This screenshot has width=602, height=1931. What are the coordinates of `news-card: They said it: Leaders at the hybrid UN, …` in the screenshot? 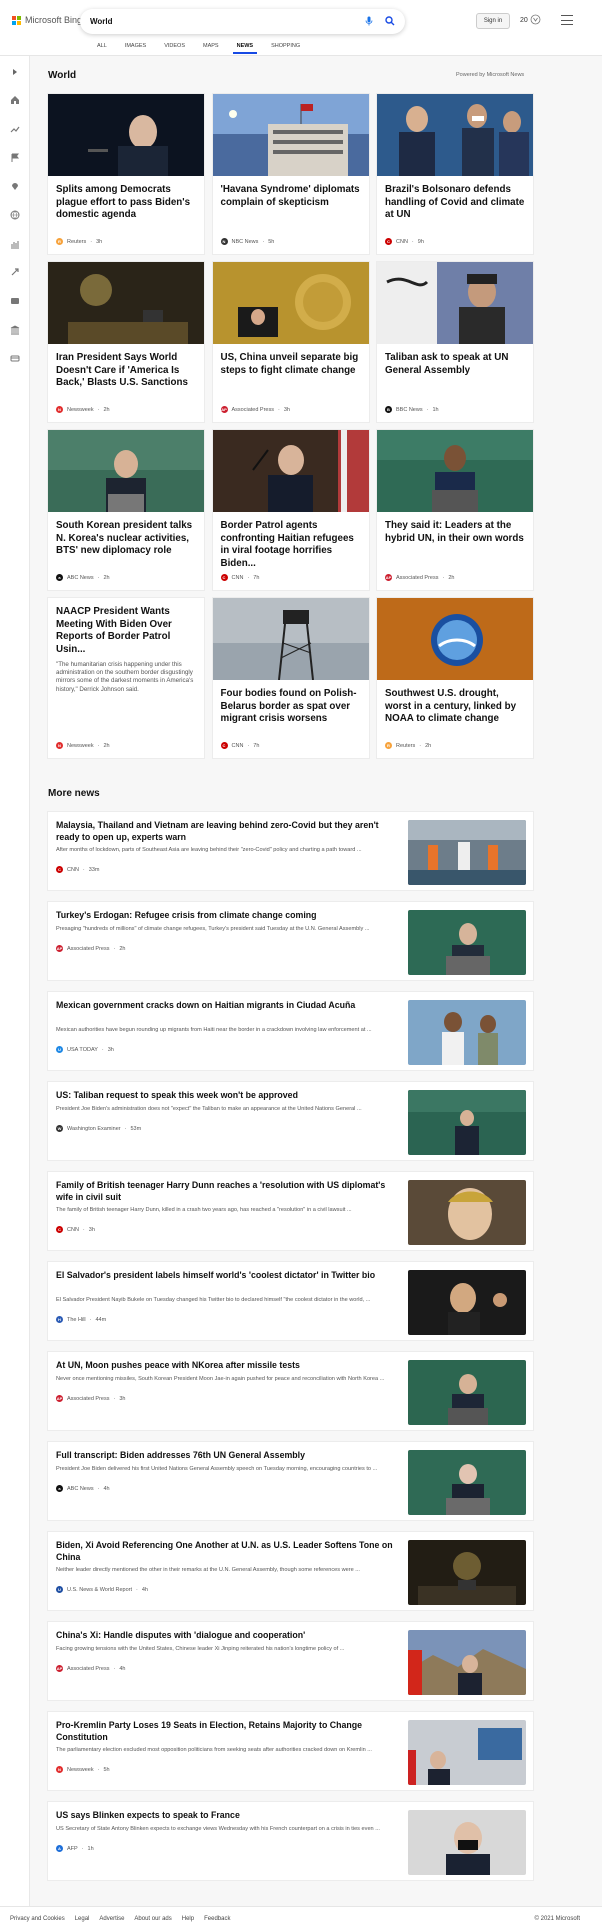 It's located at (455, 510).